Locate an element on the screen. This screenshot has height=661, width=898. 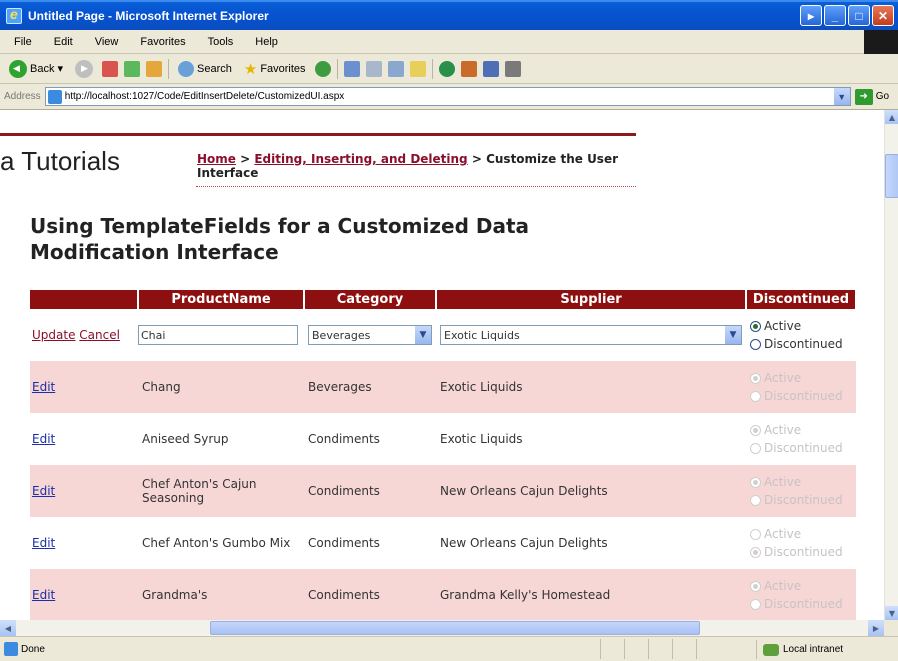
media-icon is located at coordinates (322, 68).